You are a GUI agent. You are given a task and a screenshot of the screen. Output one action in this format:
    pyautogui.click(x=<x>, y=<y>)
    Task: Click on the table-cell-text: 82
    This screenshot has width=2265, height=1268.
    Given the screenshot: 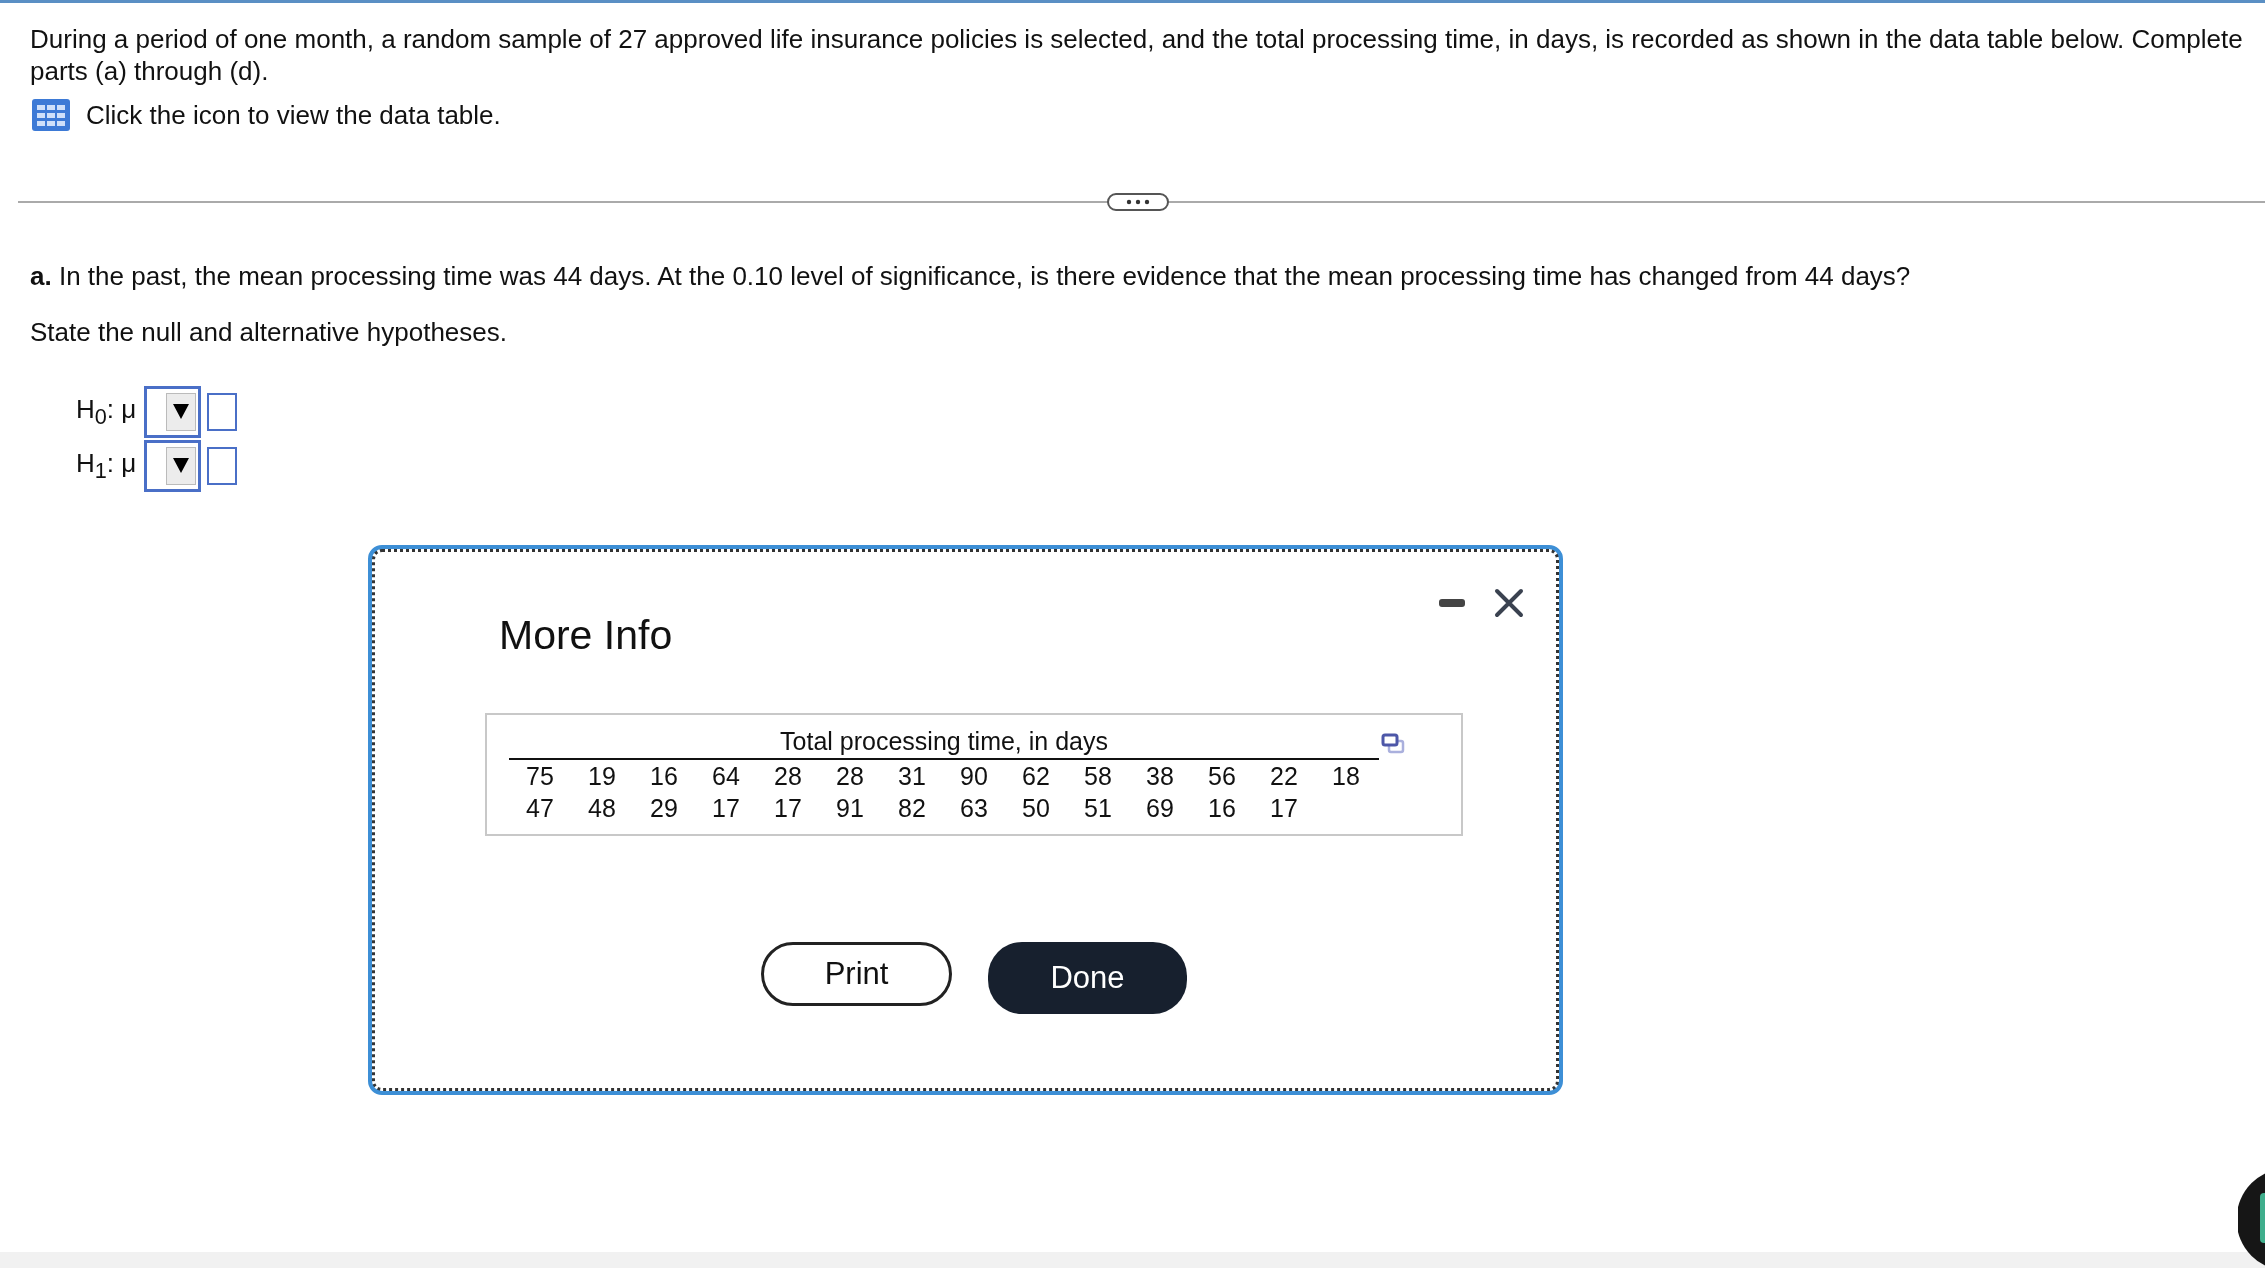 What is the action you would take?
    pyautogui.click(x=912, y=808)
    